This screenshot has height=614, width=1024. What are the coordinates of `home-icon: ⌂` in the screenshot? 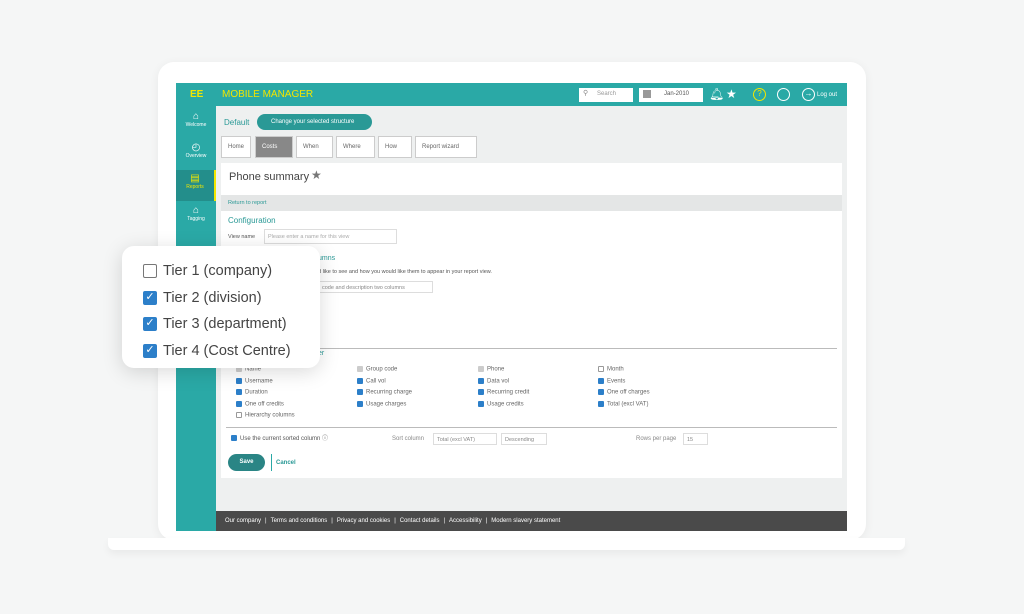 It's located at (196, 116).